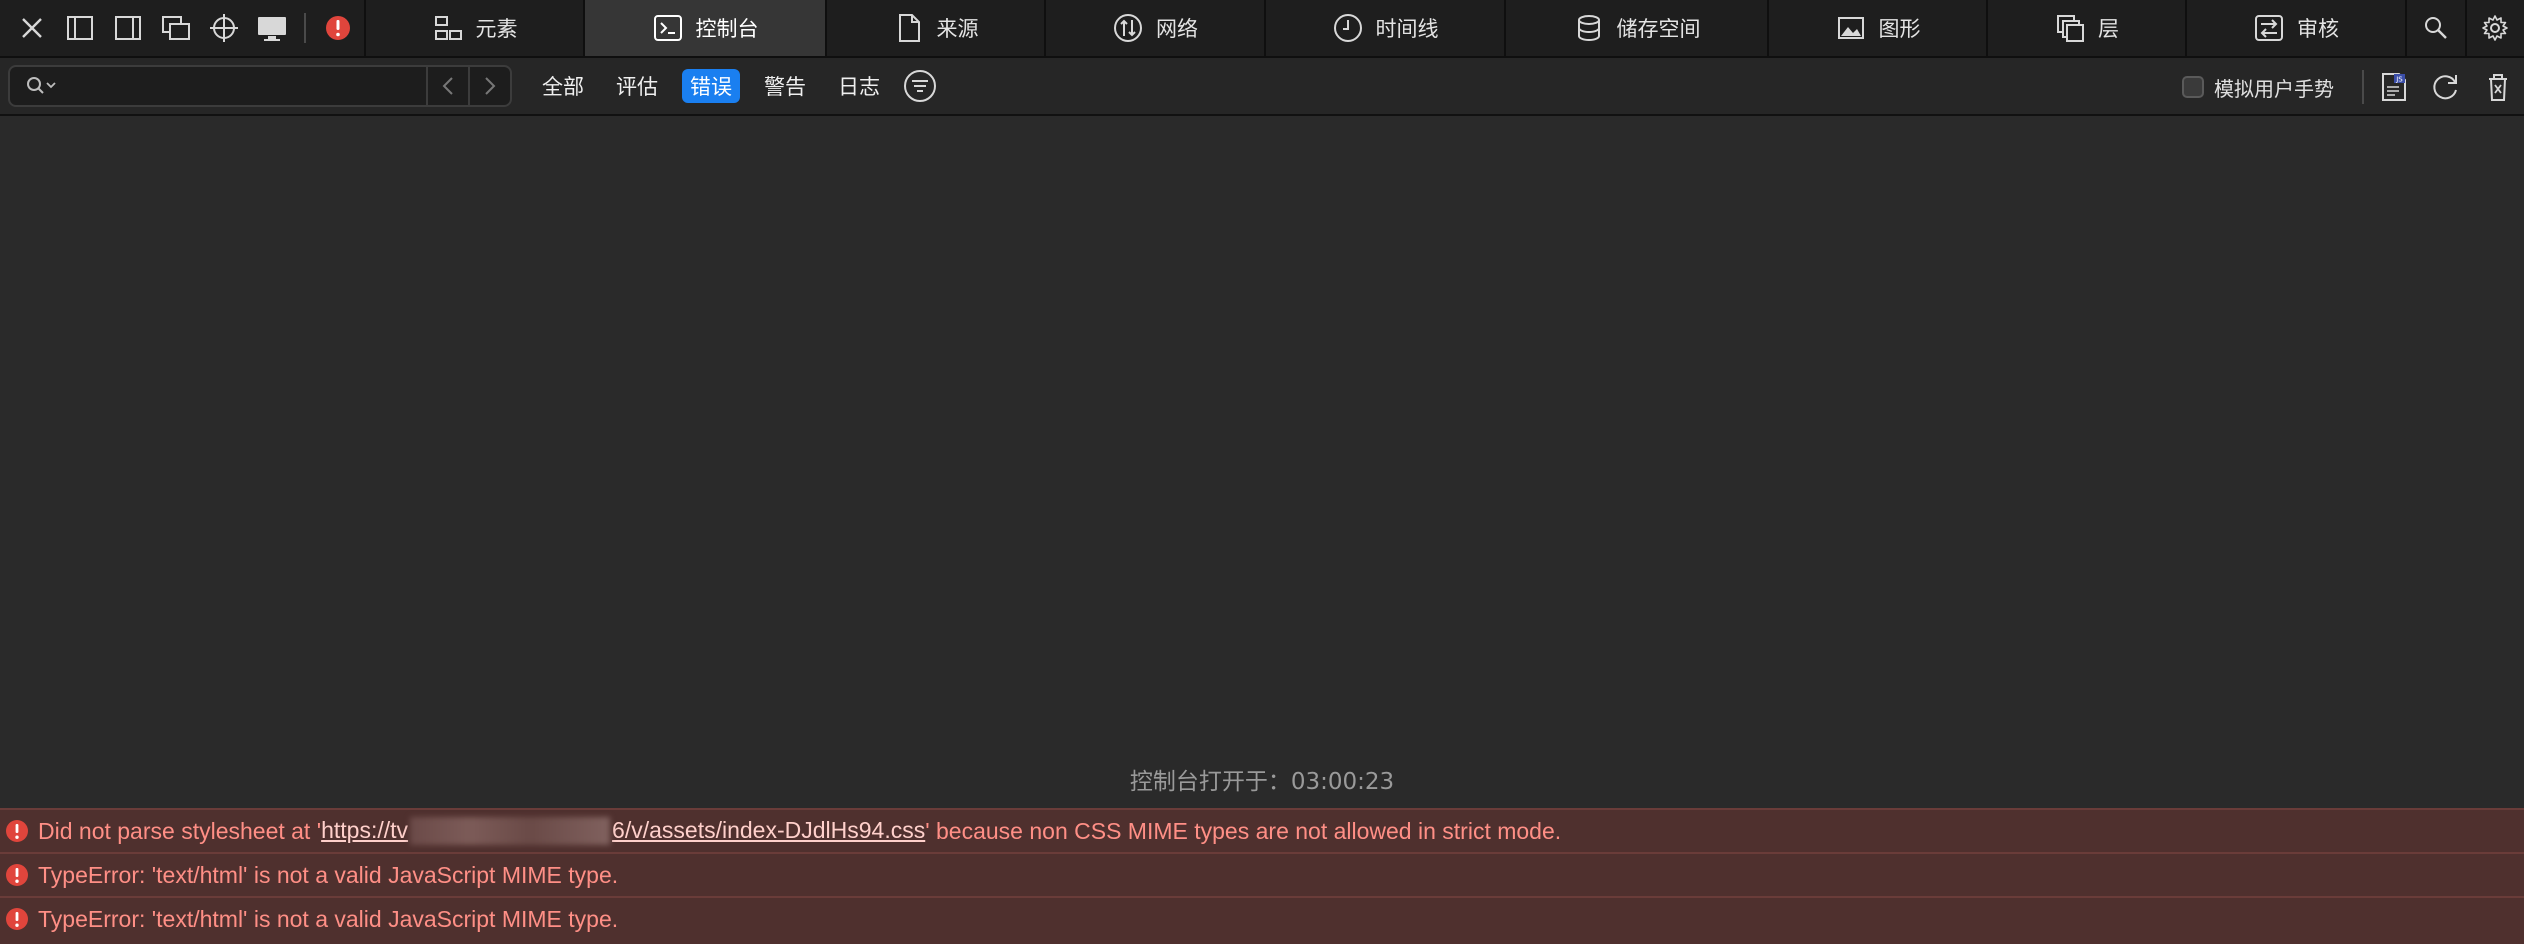 The height and width of the screenshot is (944, 2524). I want to click on svg-text: JS, so click(2399, 80).